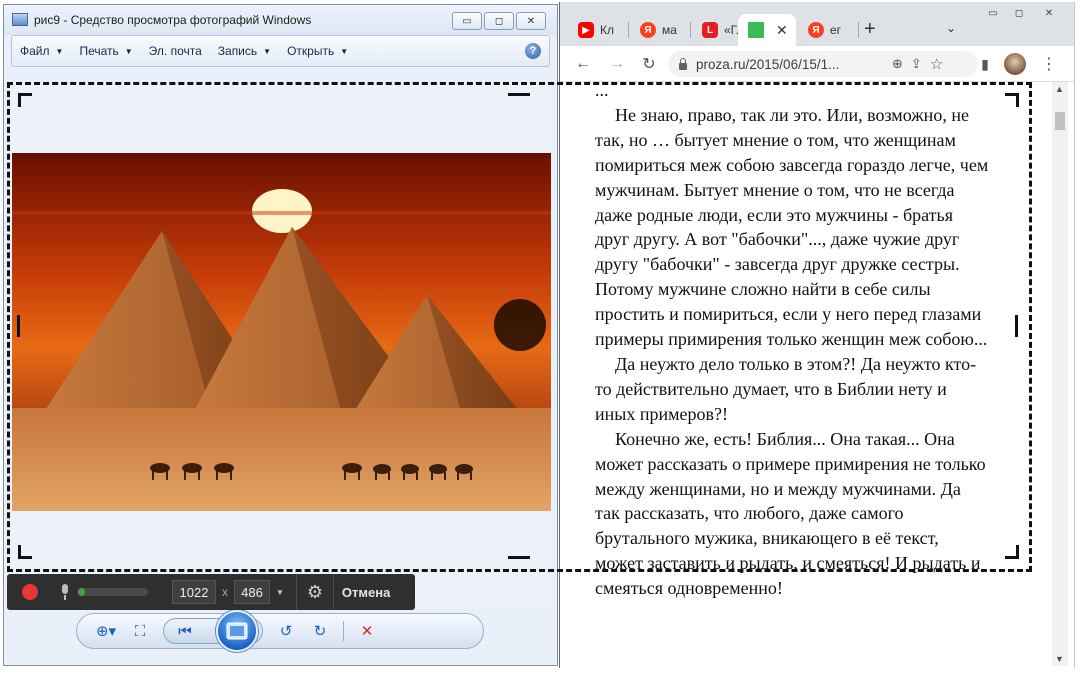 Image resolution: width=1077 pixels, height=673 pixels. What do you see at coordinates (993, 13) in the screenshot?
I see `browser-minimize-button: ▭` at bounding box center [993, 13].